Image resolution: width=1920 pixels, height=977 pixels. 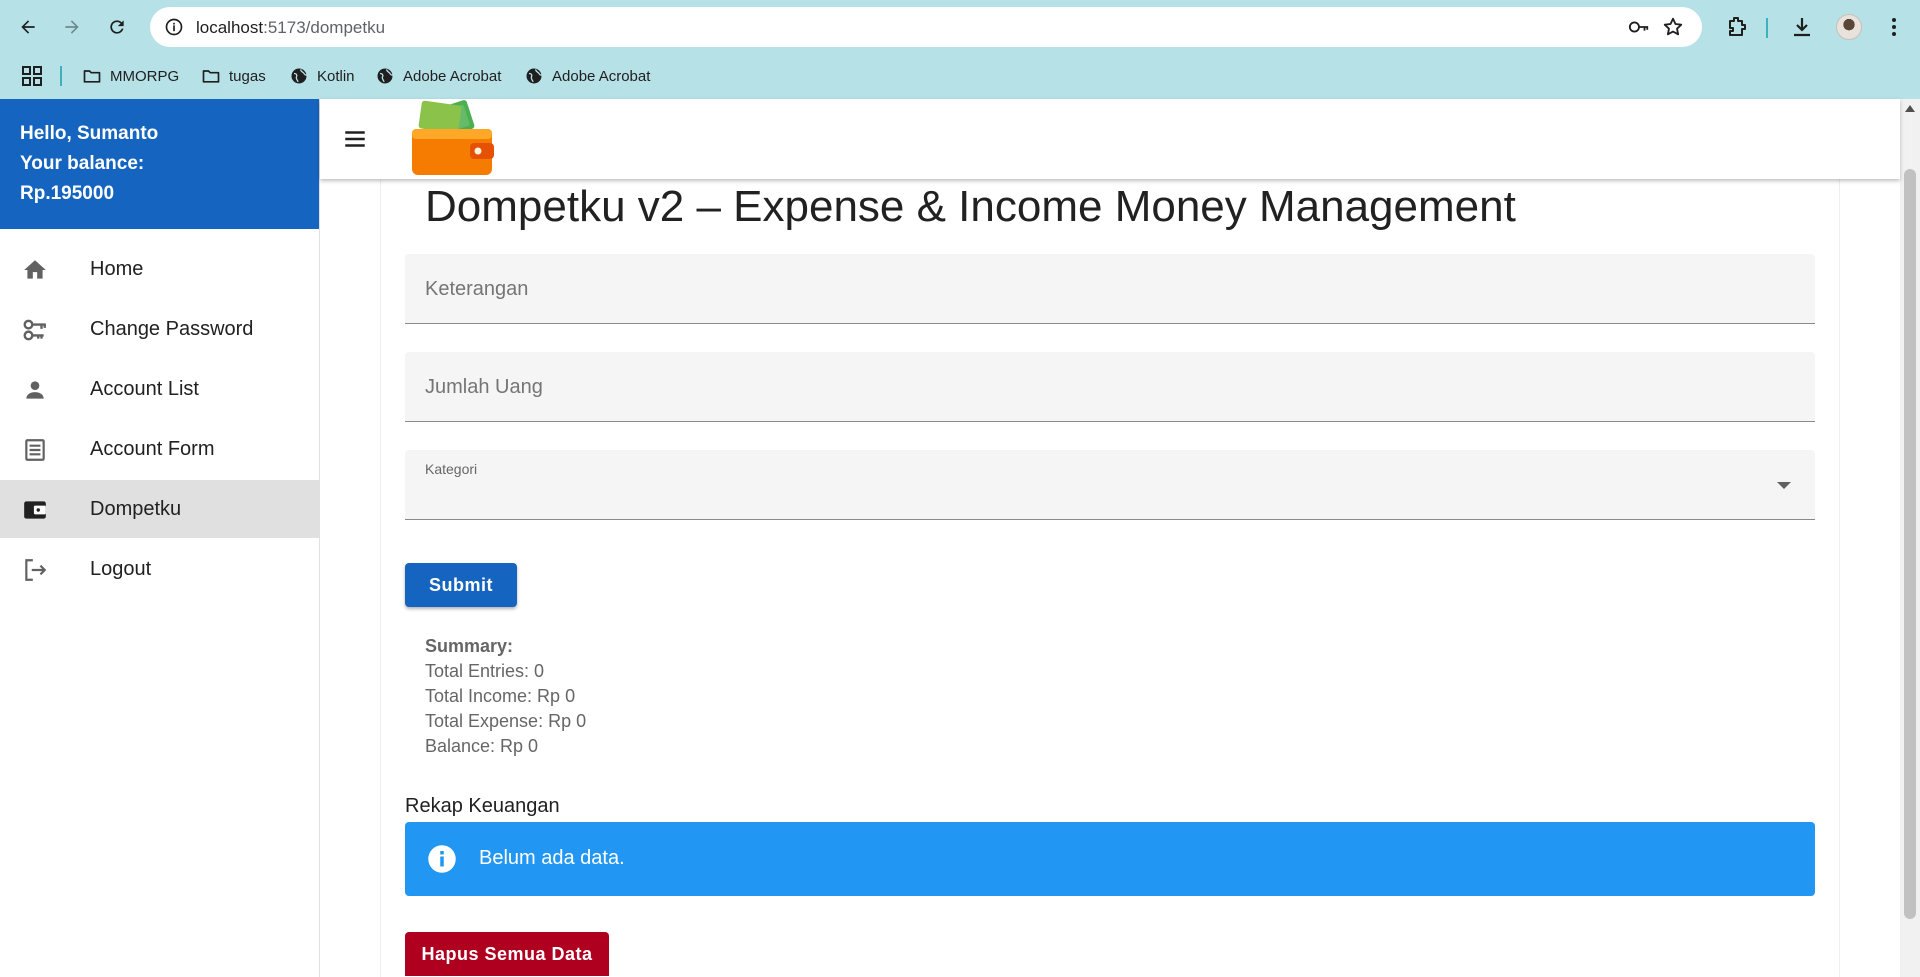 I want to click on bookmark-item: MMORPG, so click(x=130, y=76).